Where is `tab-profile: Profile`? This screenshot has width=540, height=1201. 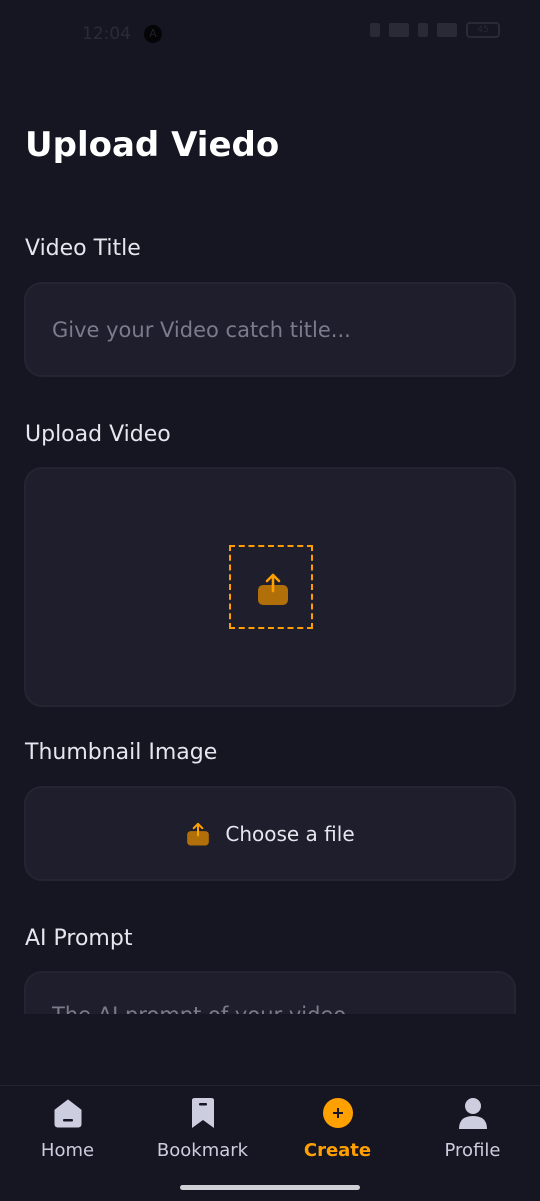 tab-profile: Profile is located at coordinates (472, 1133).